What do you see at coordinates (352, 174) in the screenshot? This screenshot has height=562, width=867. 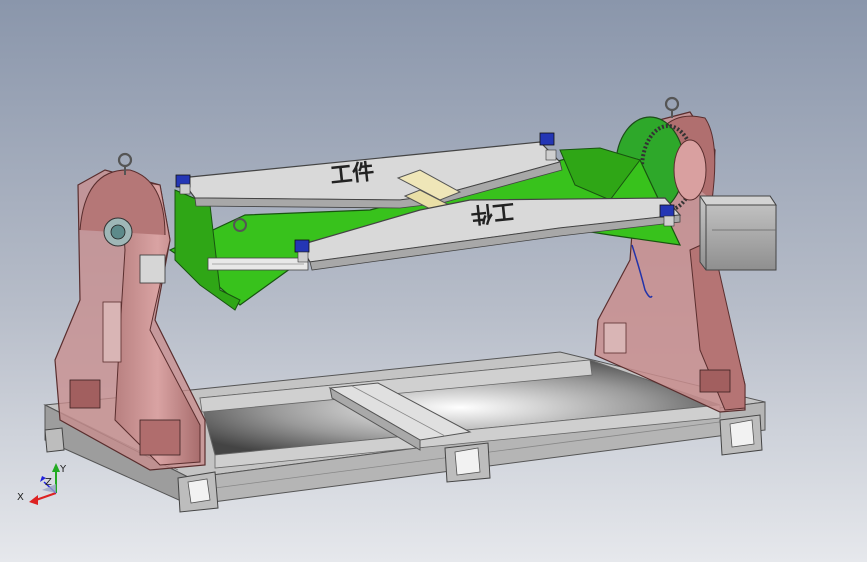 I see `upper-arm-label: 工件` at bounding box center [352, 174].